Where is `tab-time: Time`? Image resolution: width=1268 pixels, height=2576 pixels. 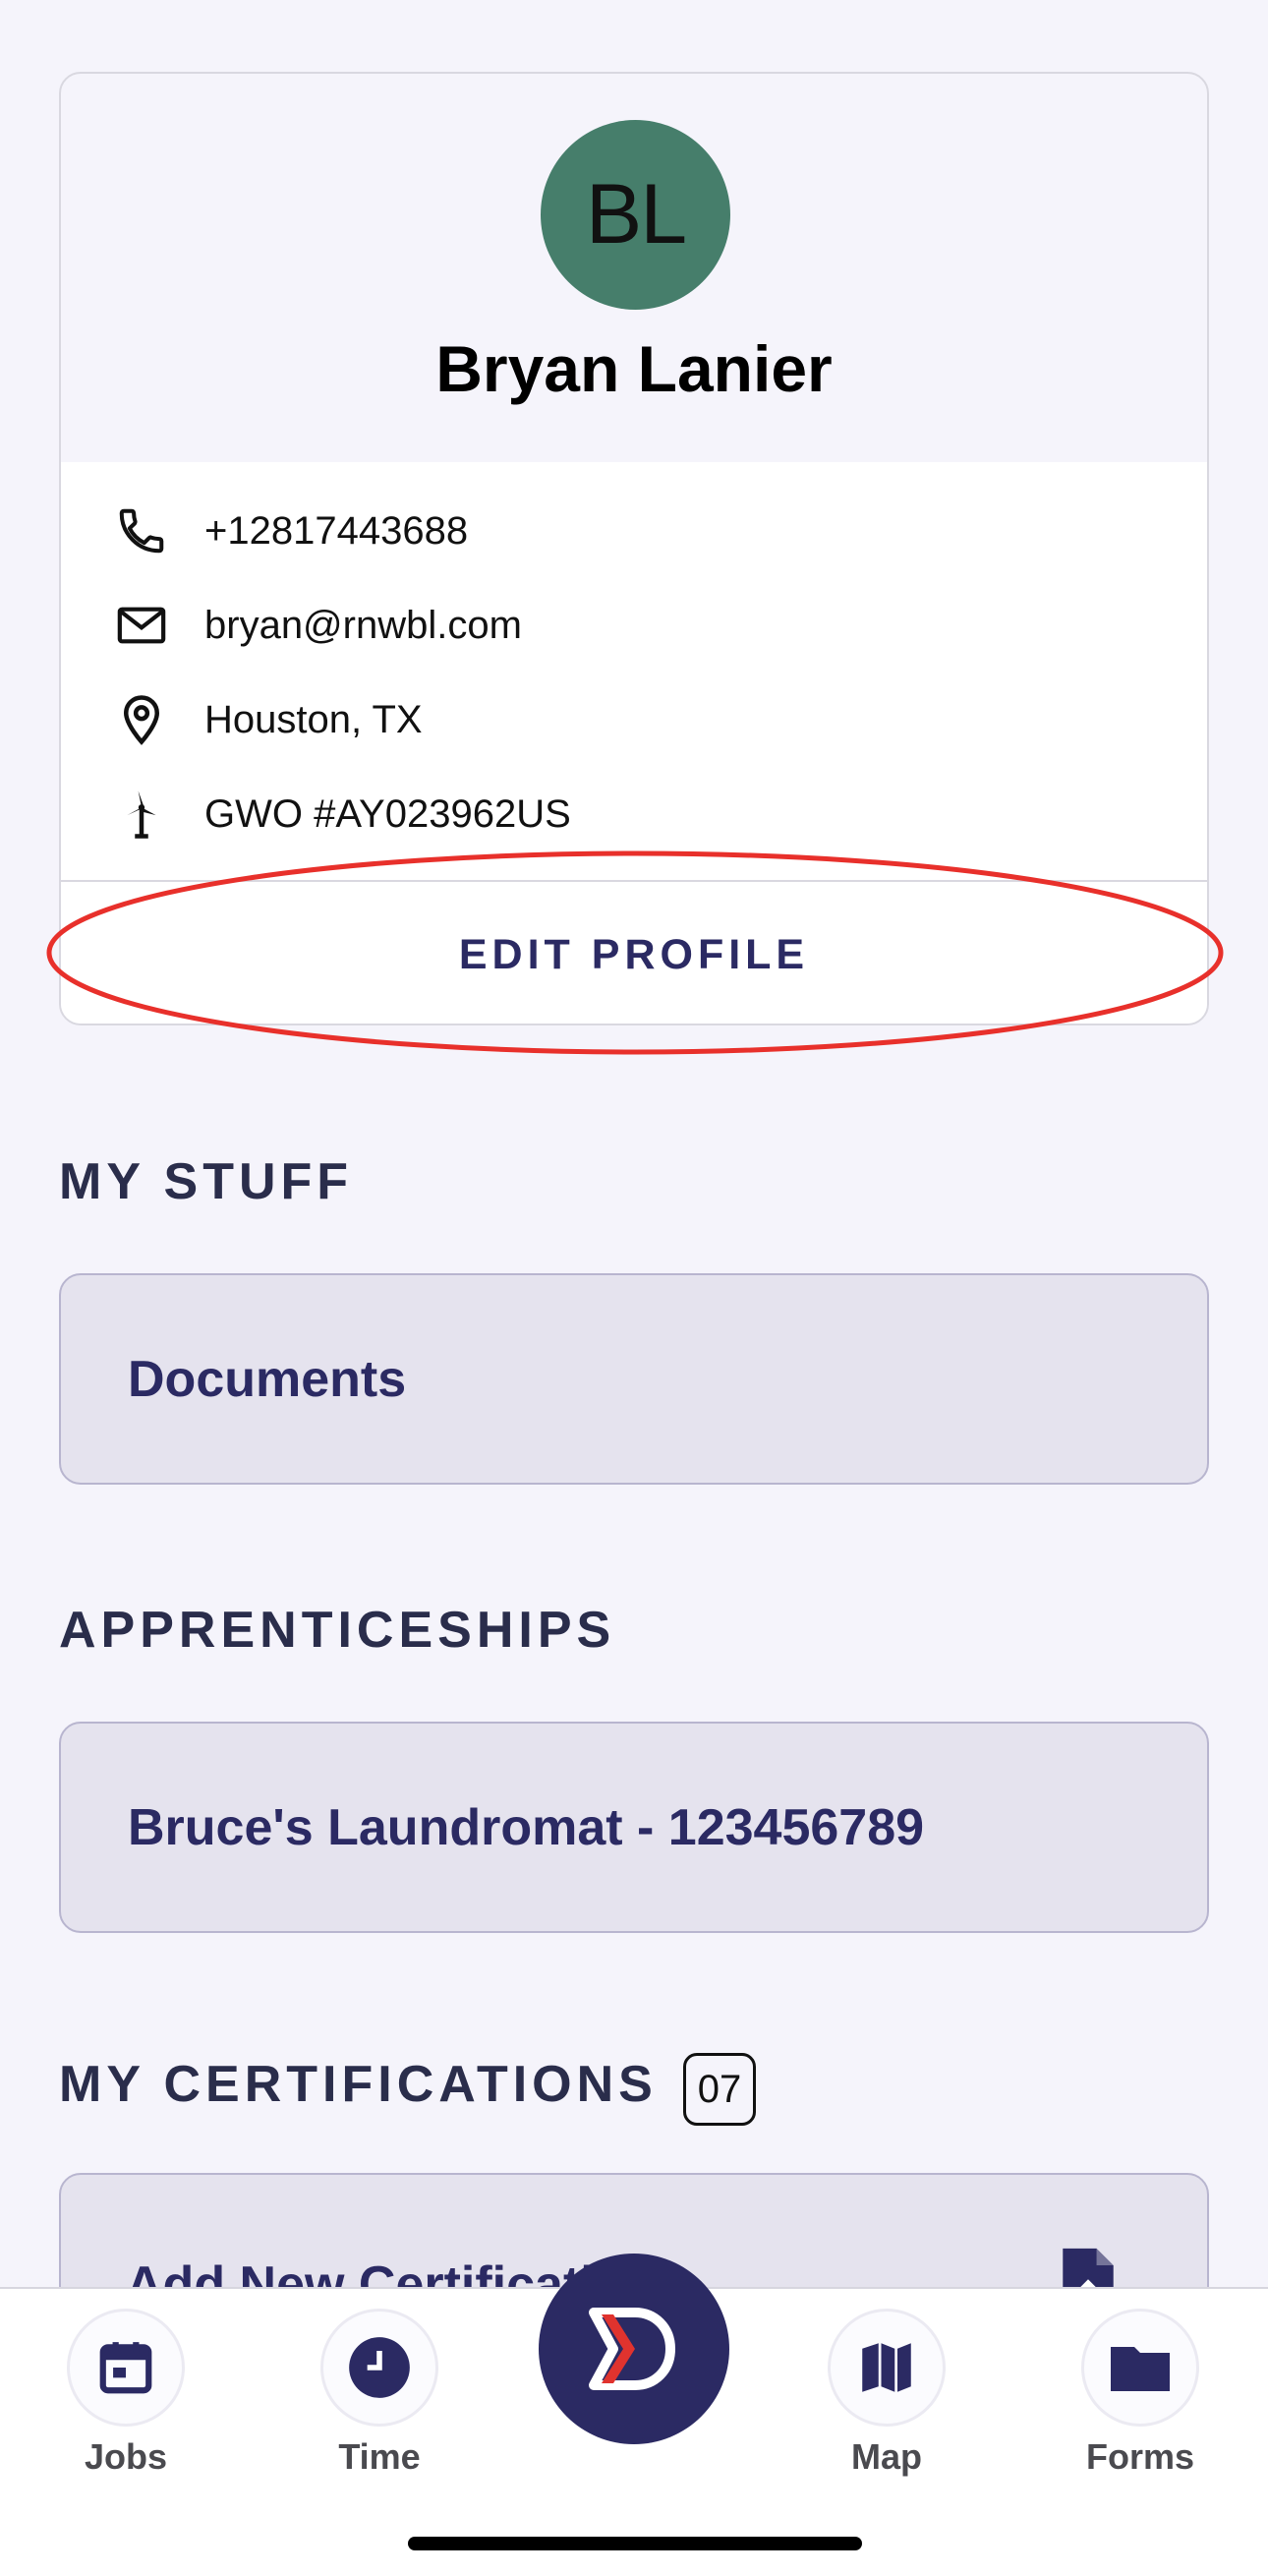 tab-time: Time is located at coordinates (379, 2397).